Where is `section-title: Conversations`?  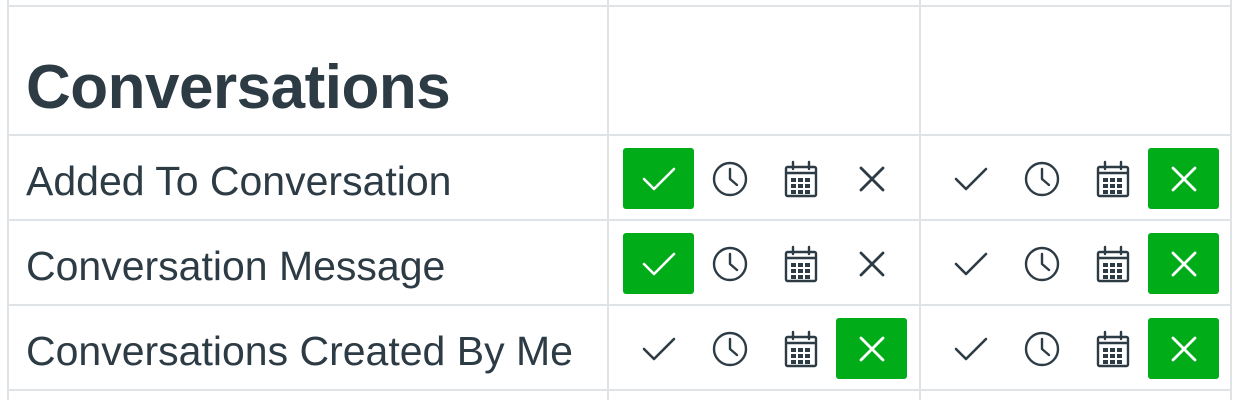 section-title: Conversations is located at coordinates (238, 87).